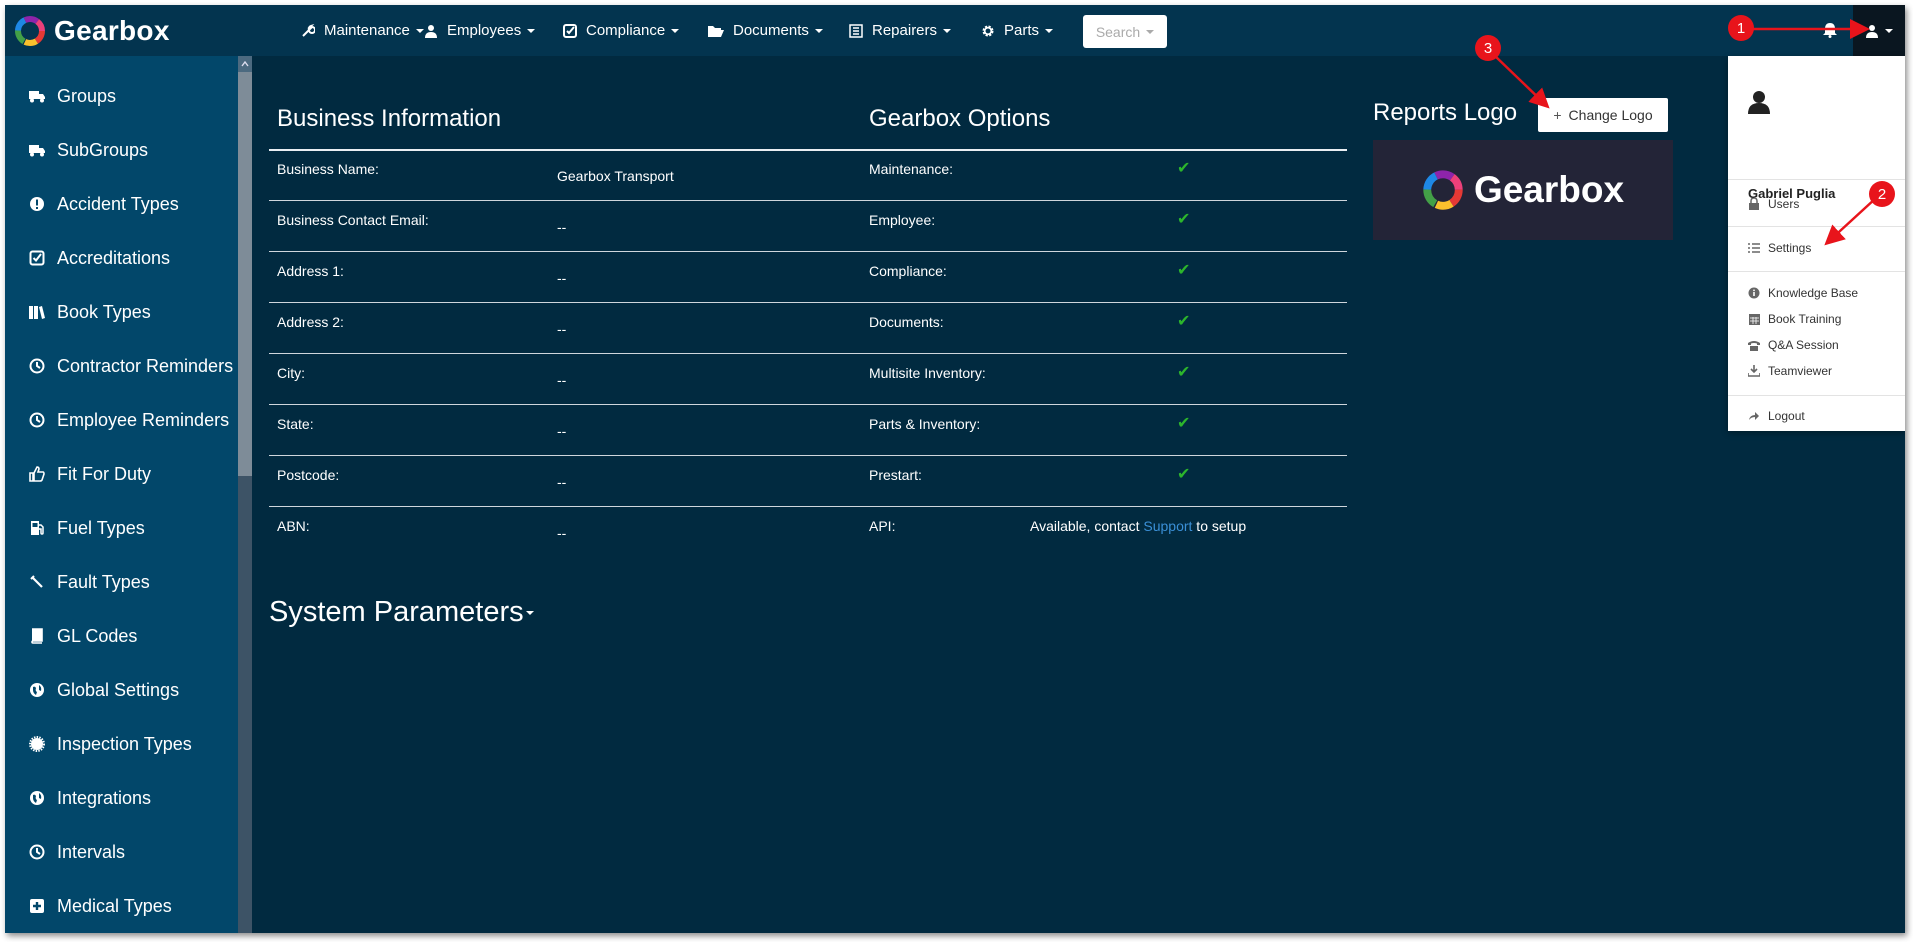 The height and width of the screenshot is (942, 1913). I want to click on annotation-badge: 3, so click(1488, 48).